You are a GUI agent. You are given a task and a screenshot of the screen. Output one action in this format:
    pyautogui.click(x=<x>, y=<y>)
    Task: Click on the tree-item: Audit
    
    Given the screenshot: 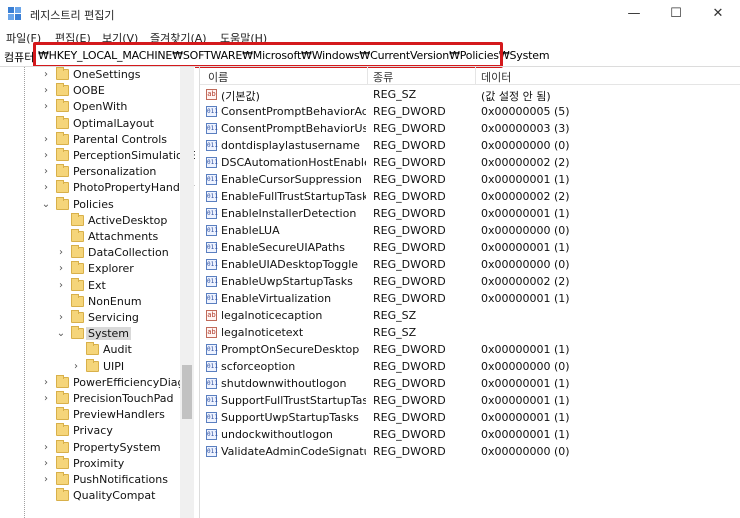 What is the action you would take?
    pyautogui.click(x=97, y=350)
    